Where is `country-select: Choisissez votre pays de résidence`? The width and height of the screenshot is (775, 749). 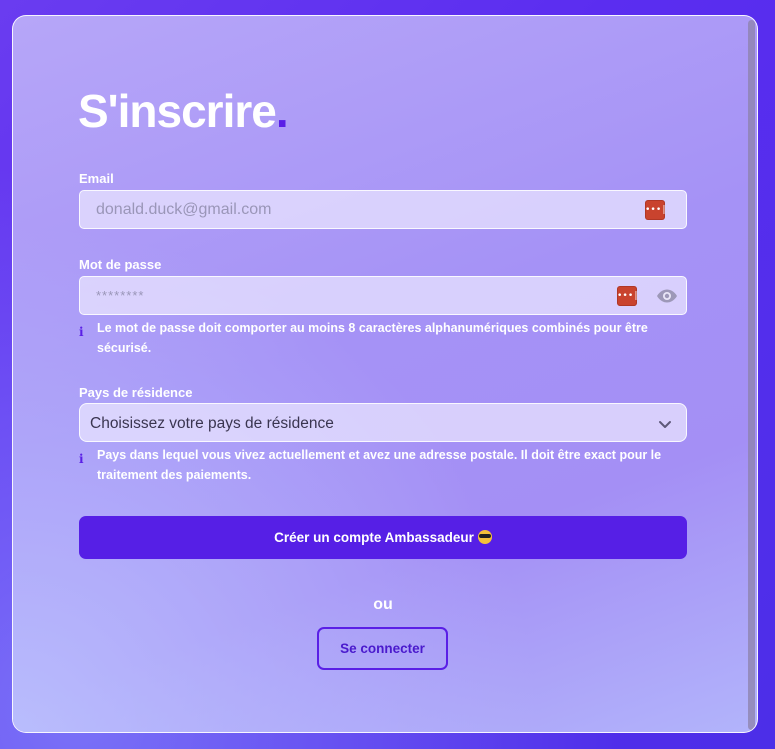 country-select: Choisissez votre pays de résidence is located at coordinates (383, 422).